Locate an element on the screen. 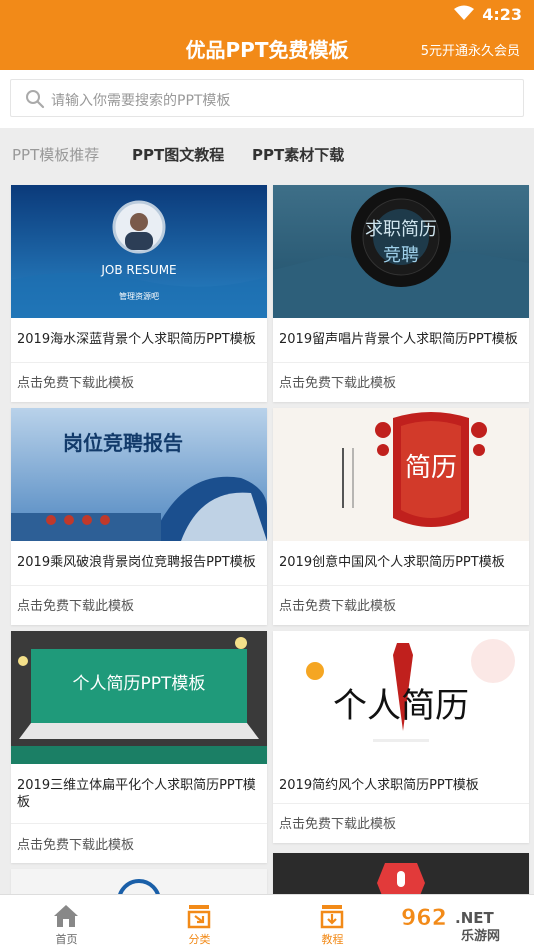  svg-text: 962 is located at coordinates (424, 918).